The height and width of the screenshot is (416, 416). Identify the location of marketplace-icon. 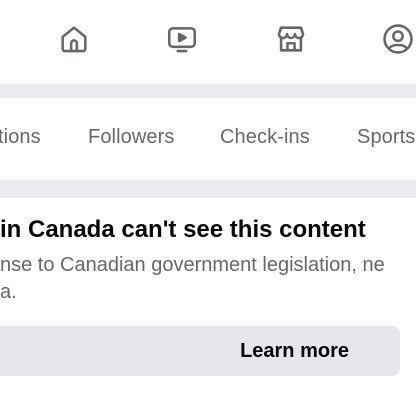
(291, 39).